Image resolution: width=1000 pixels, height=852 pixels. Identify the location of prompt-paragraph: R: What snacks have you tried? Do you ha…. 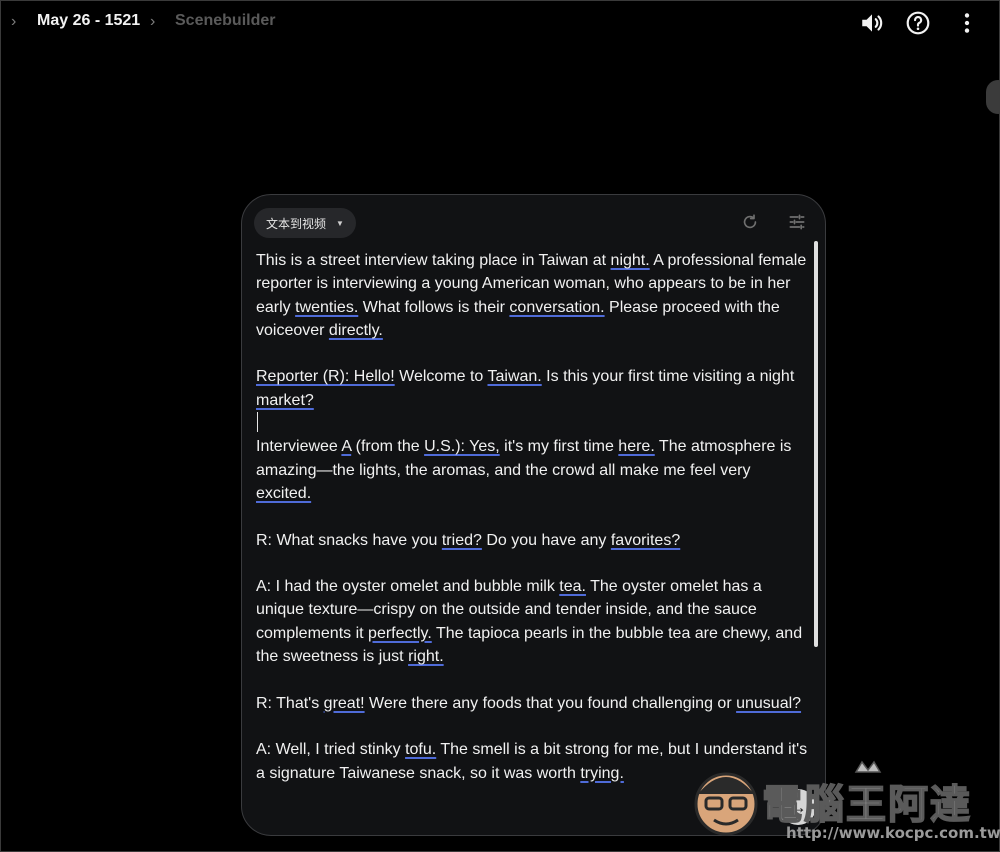
(468, 540).